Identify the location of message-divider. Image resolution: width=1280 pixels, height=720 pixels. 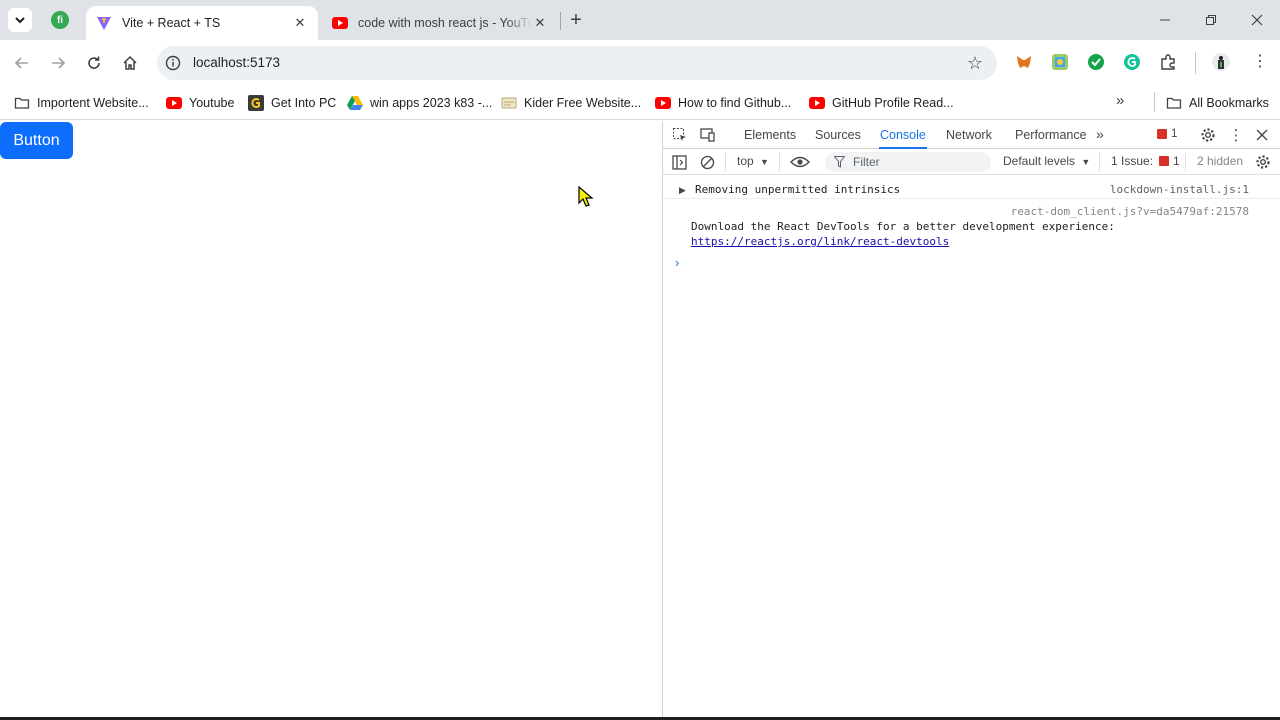
(971, 198).